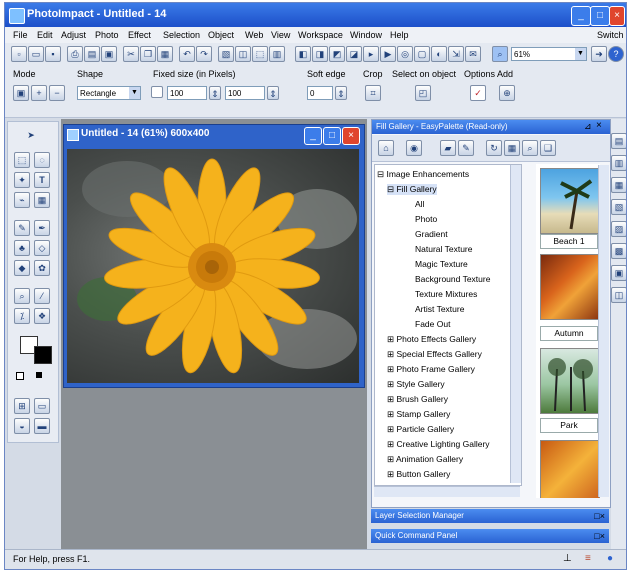 This screenshot has width=629, height=571. I want to click on help-icon: ?, so click(616, 54).